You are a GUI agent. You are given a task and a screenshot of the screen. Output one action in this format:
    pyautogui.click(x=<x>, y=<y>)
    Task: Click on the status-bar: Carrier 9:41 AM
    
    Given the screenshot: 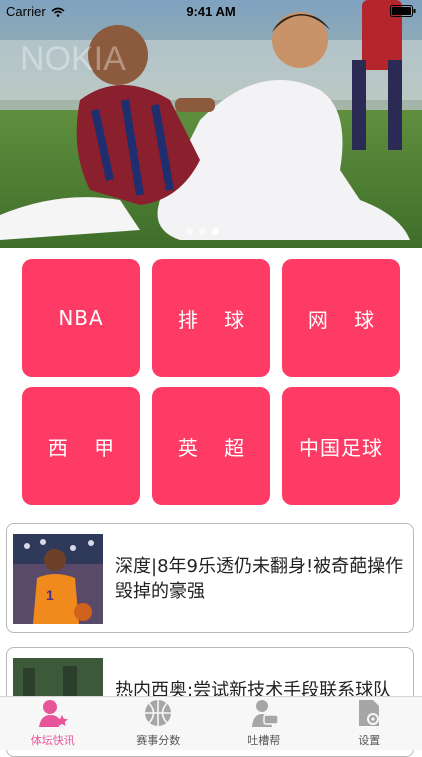 What is the action you would take?
    pyautogui.click(x=211, y=11)
    